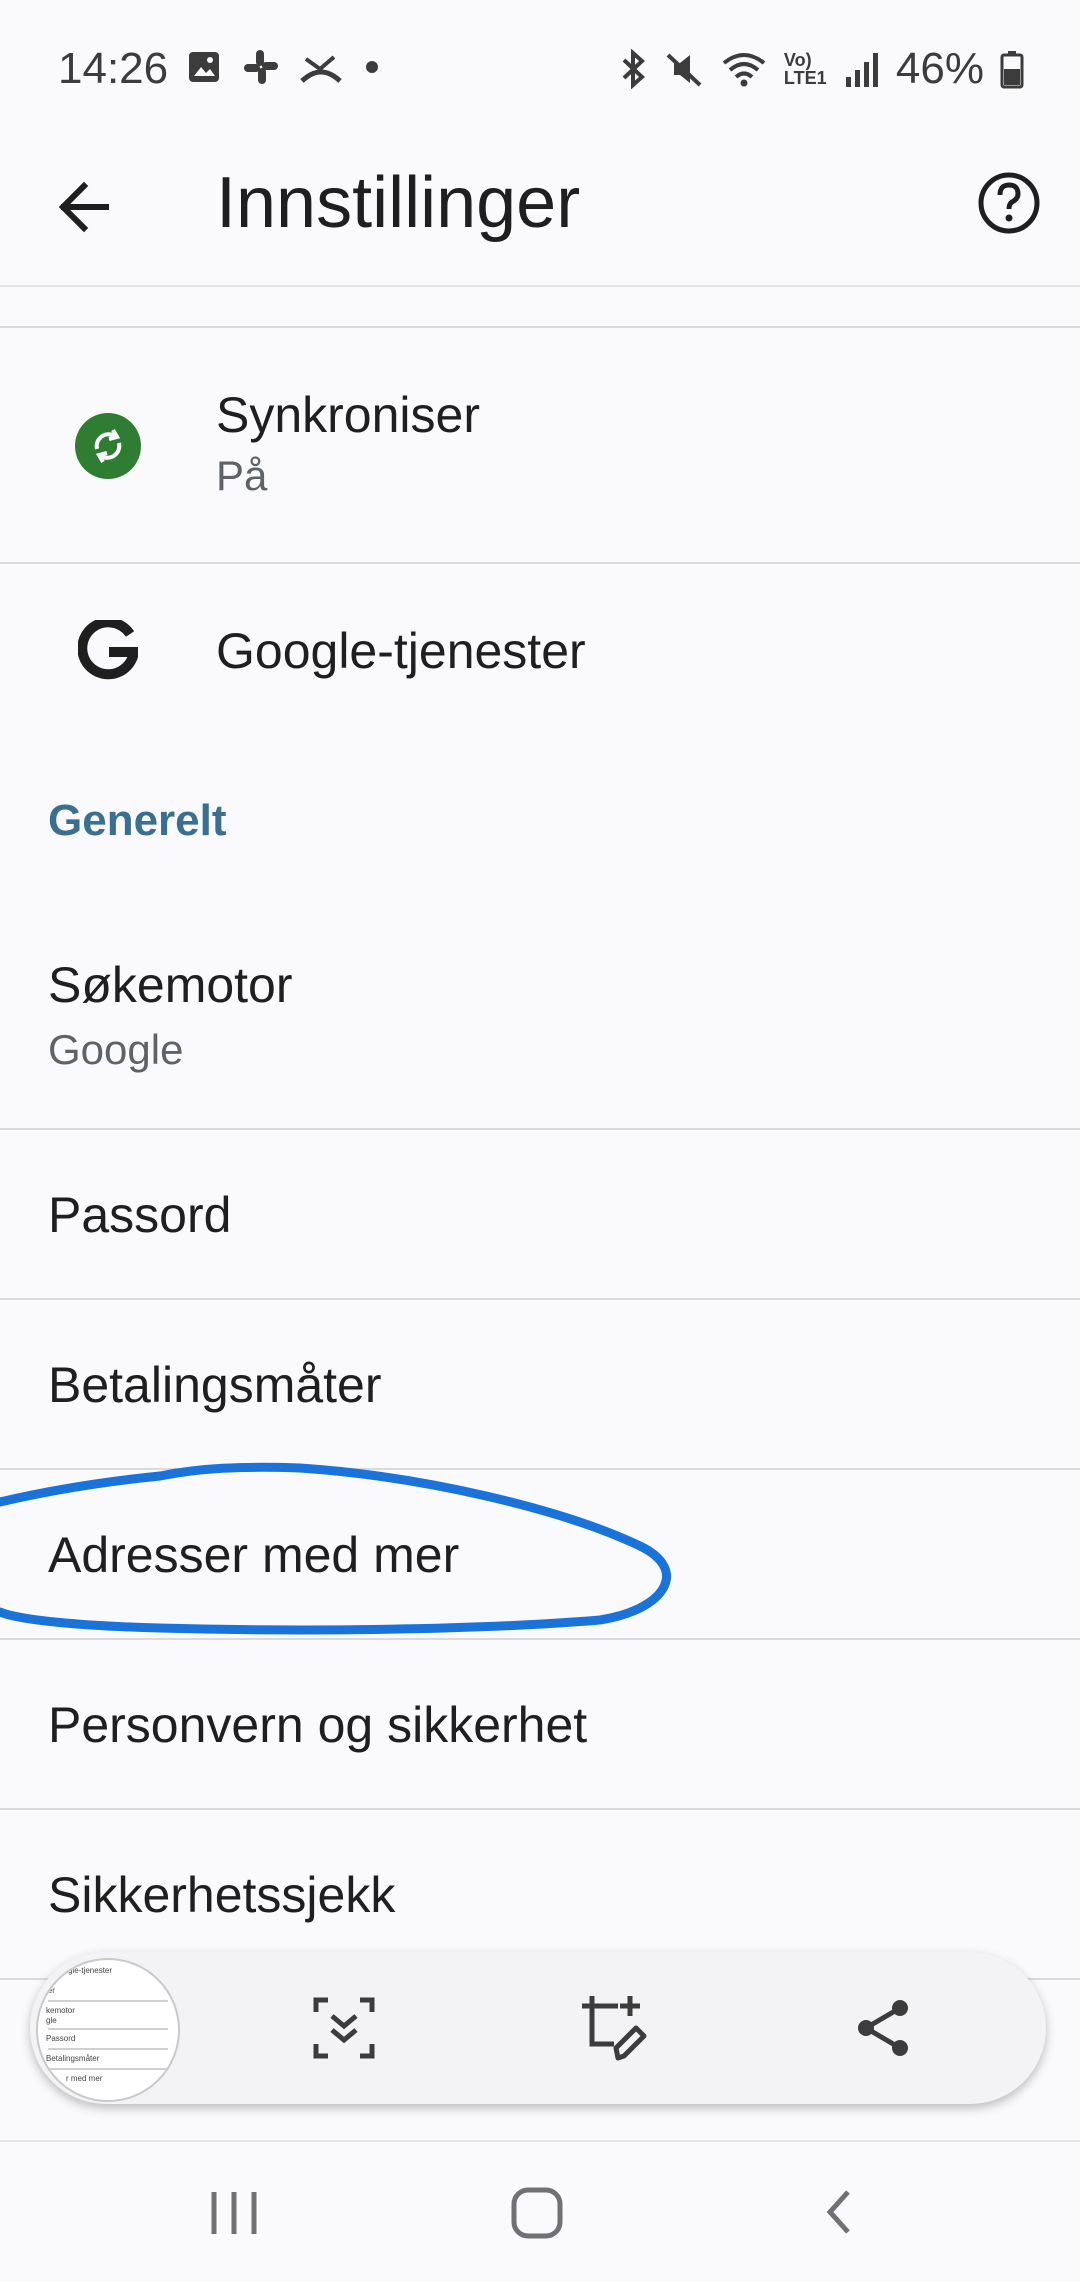 The height and width of the screenshot is (2282, 1080). What do you see at coordinates (51, 2020) in the screenshot?
I see `thumbnail-text: gle` at bounding box center [51, 2020].